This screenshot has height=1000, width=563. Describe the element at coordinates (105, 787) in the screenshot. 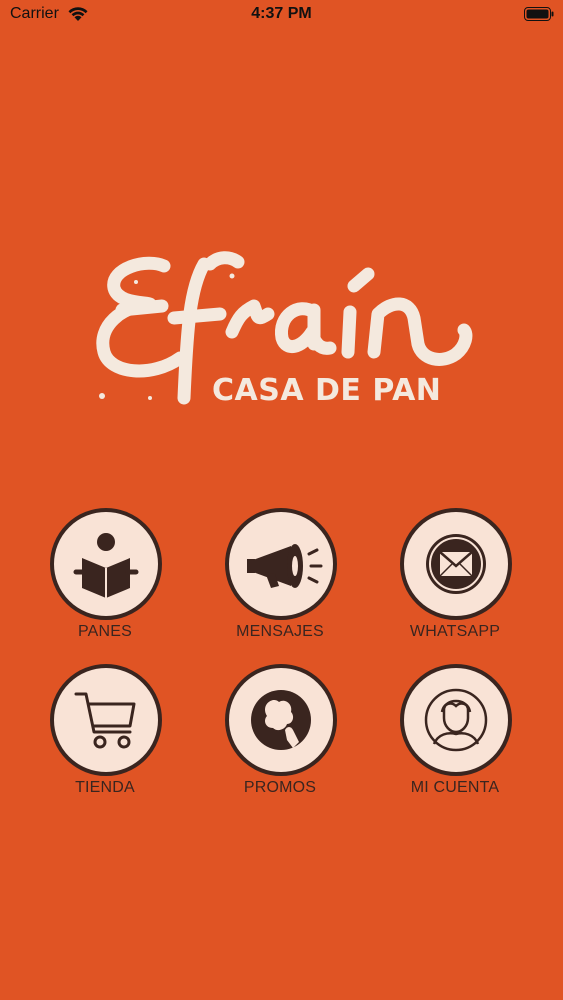

I see `tienda-label: TIENDA` at that location.